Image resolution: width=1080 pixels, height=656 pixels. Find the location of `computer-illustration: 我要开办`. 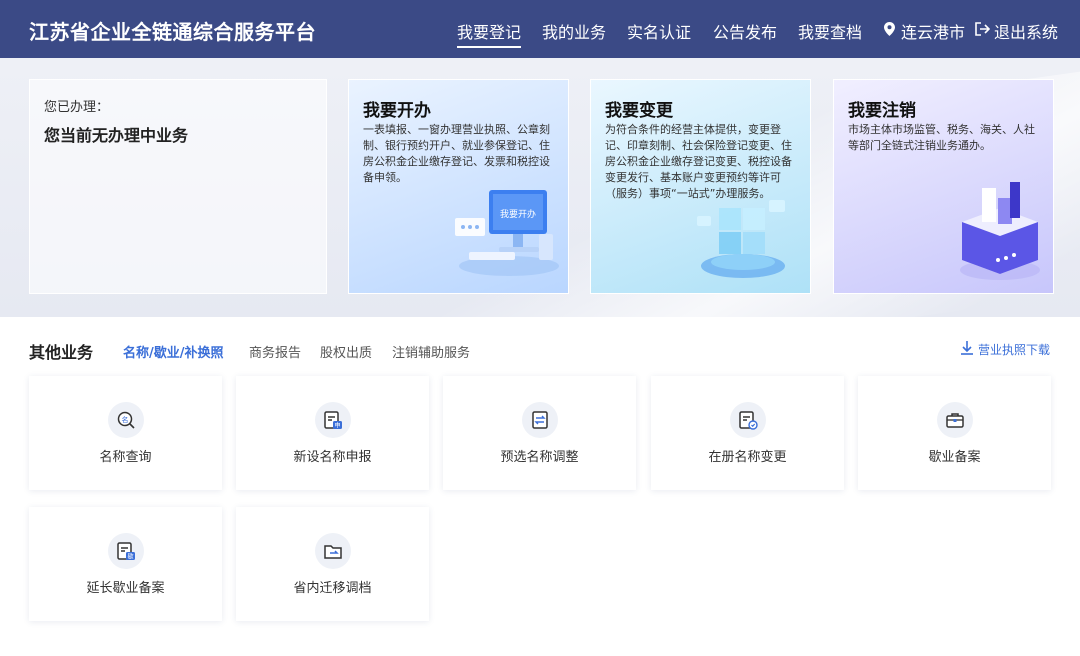

computer-illustration: 我要开办 is located at coordinates (507, 233).